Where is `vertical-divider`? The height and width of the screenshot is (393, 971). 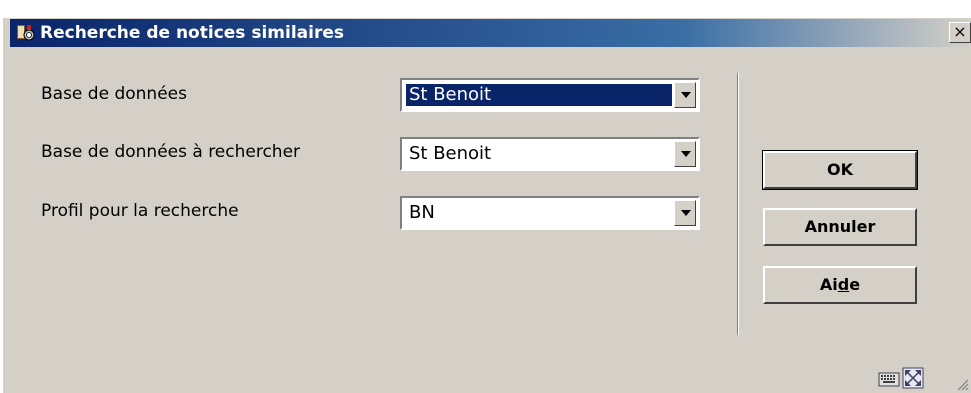
vertical-divider is located at coordinates (738, 204).